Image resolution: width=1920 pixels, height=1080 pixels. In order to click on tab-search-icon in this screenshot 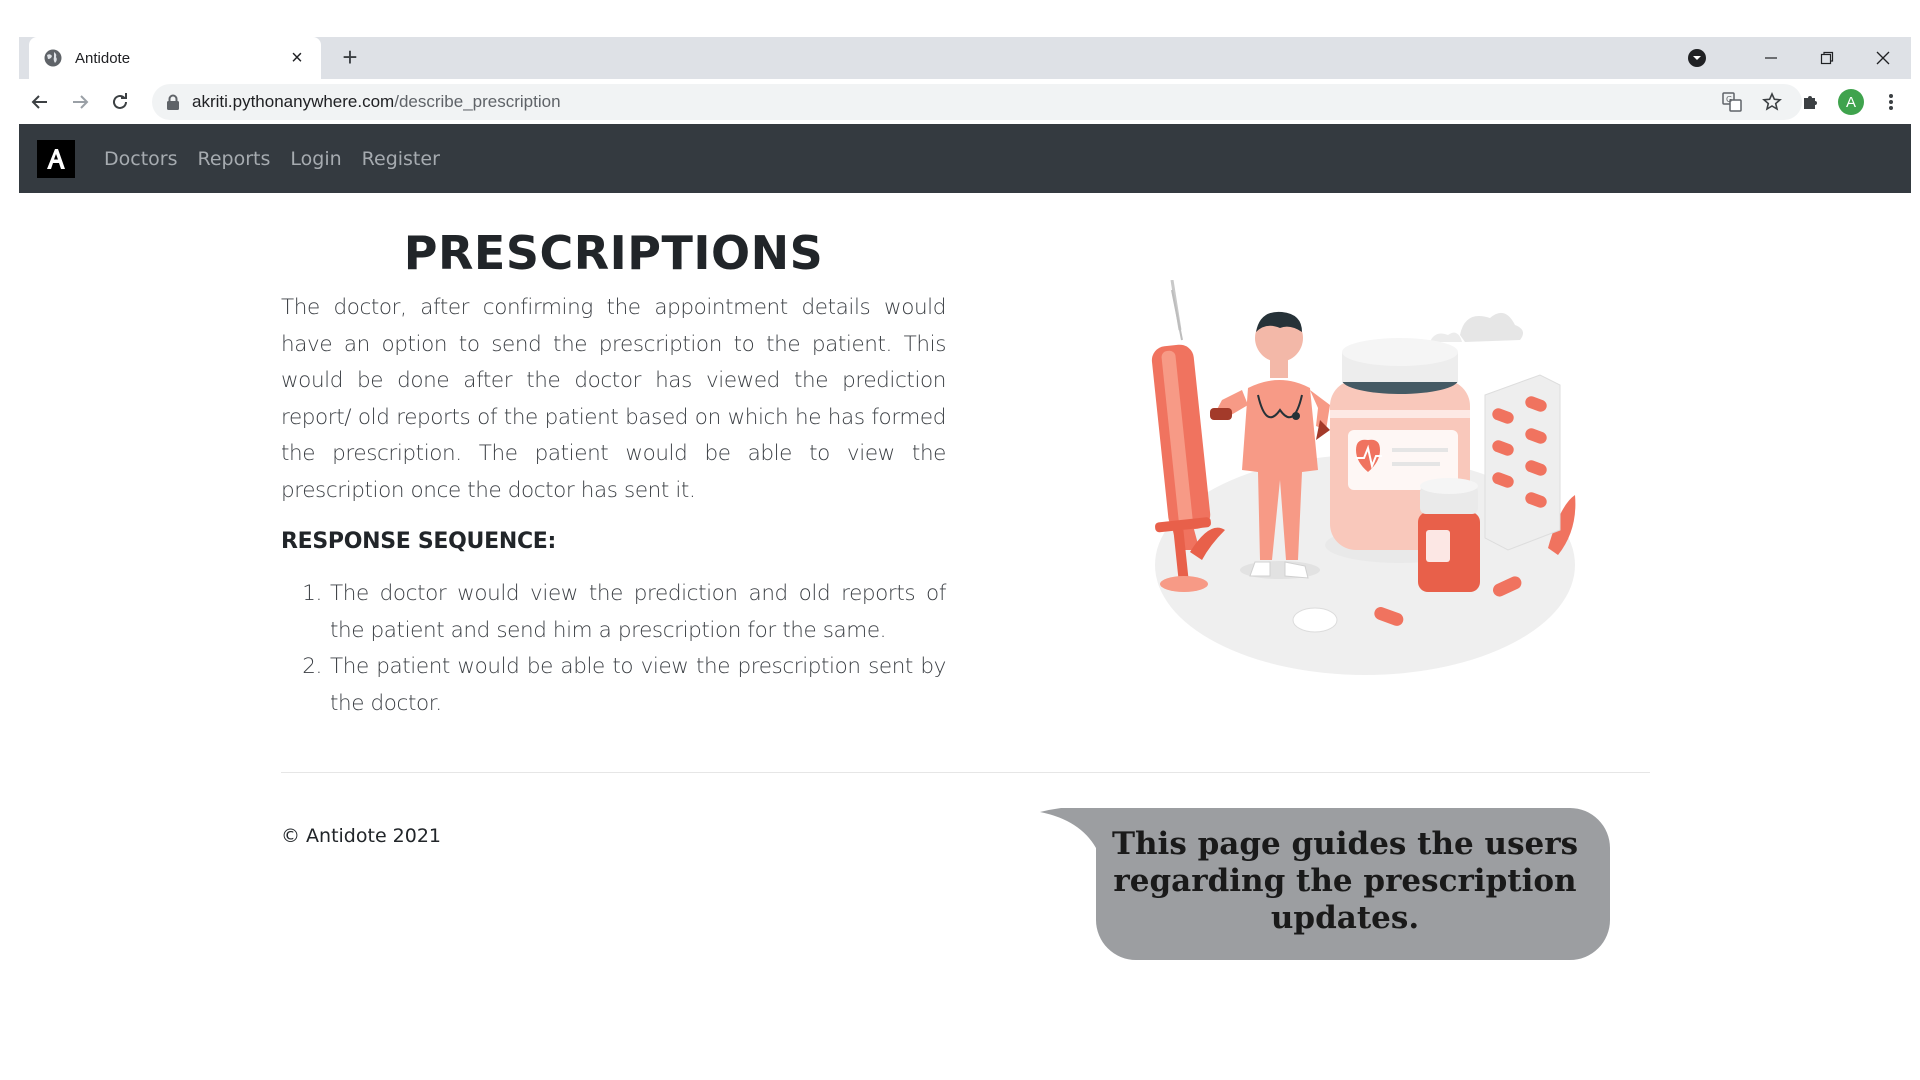, I will do `click(1697, 58)`.